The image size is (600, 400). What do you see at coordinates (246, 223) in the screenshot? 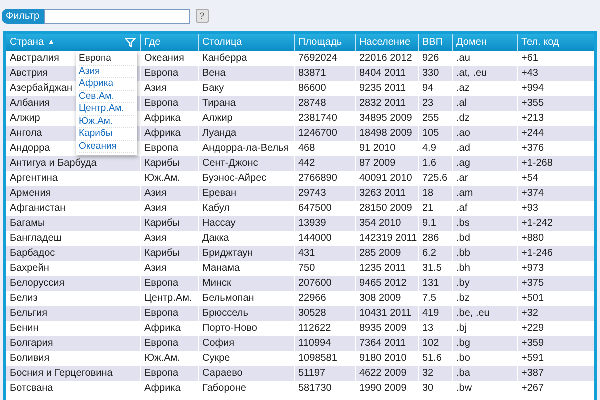
I see `table-cell: Нассау` at bounding box center [246, 223].